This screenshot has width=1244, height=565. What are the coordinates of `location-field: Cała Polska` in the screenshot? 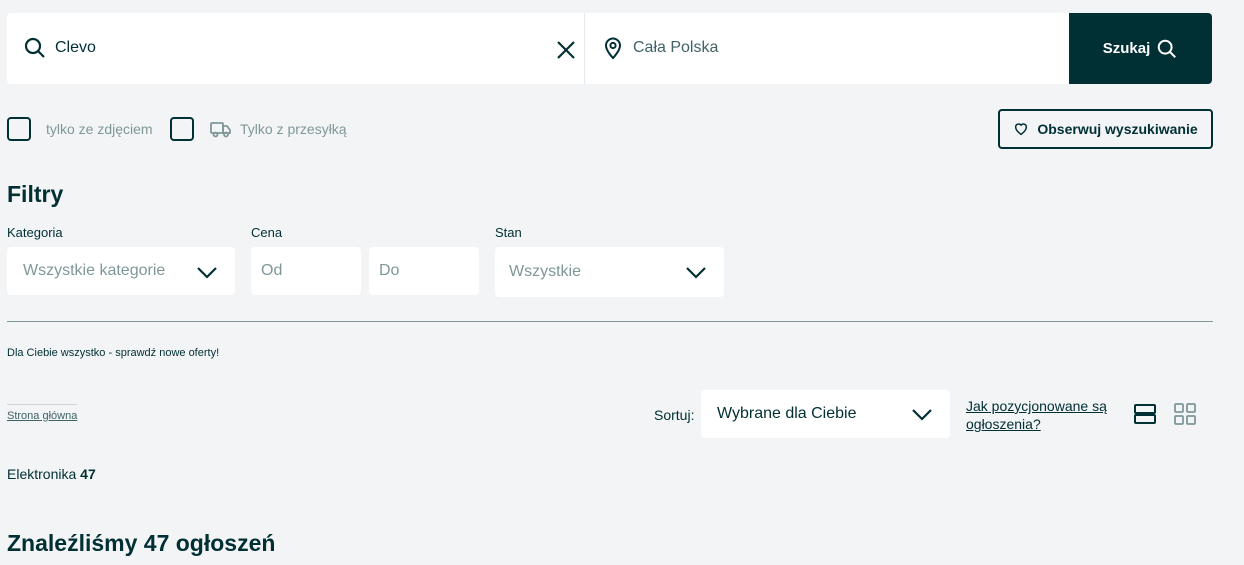 It's located at (827, 48).